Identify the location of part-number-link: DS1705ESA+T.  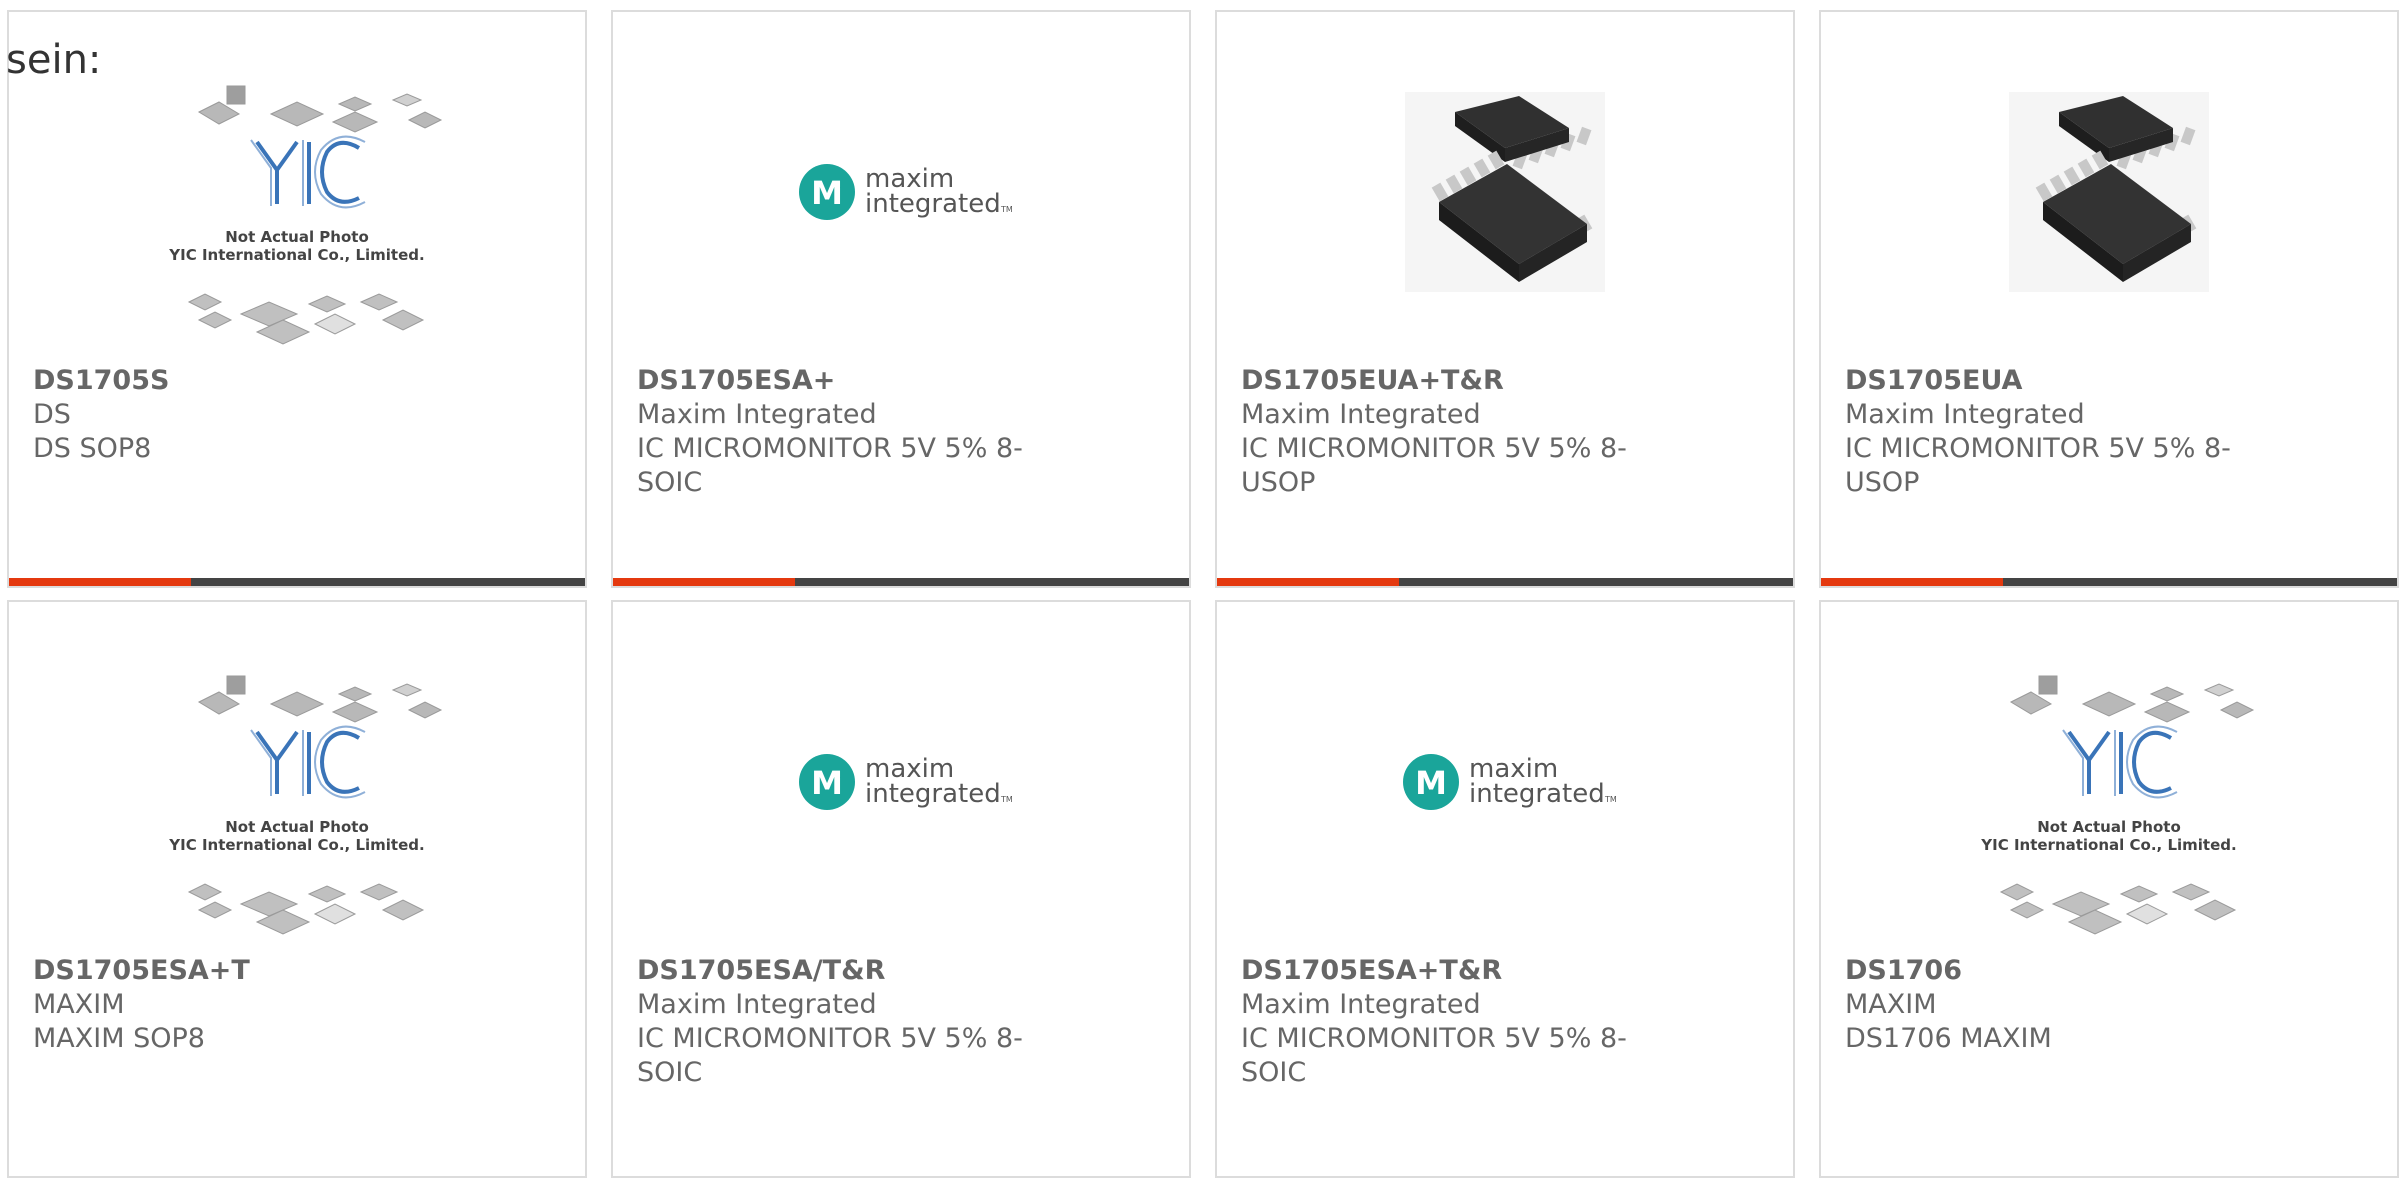
(309, 971).